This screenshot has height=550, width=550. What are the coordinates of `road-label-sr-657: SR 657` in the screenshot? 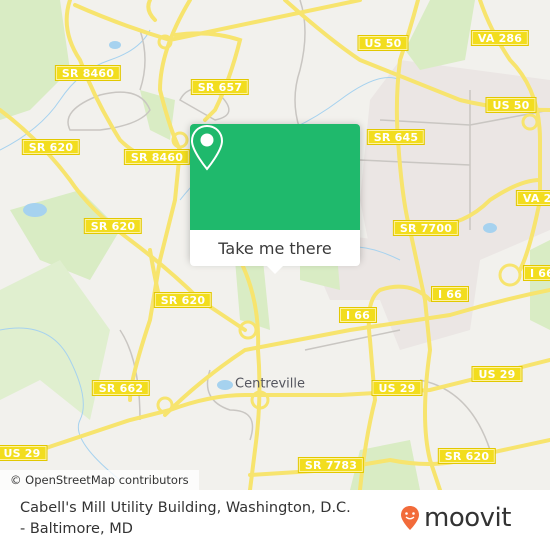 It's located at (220, 87).